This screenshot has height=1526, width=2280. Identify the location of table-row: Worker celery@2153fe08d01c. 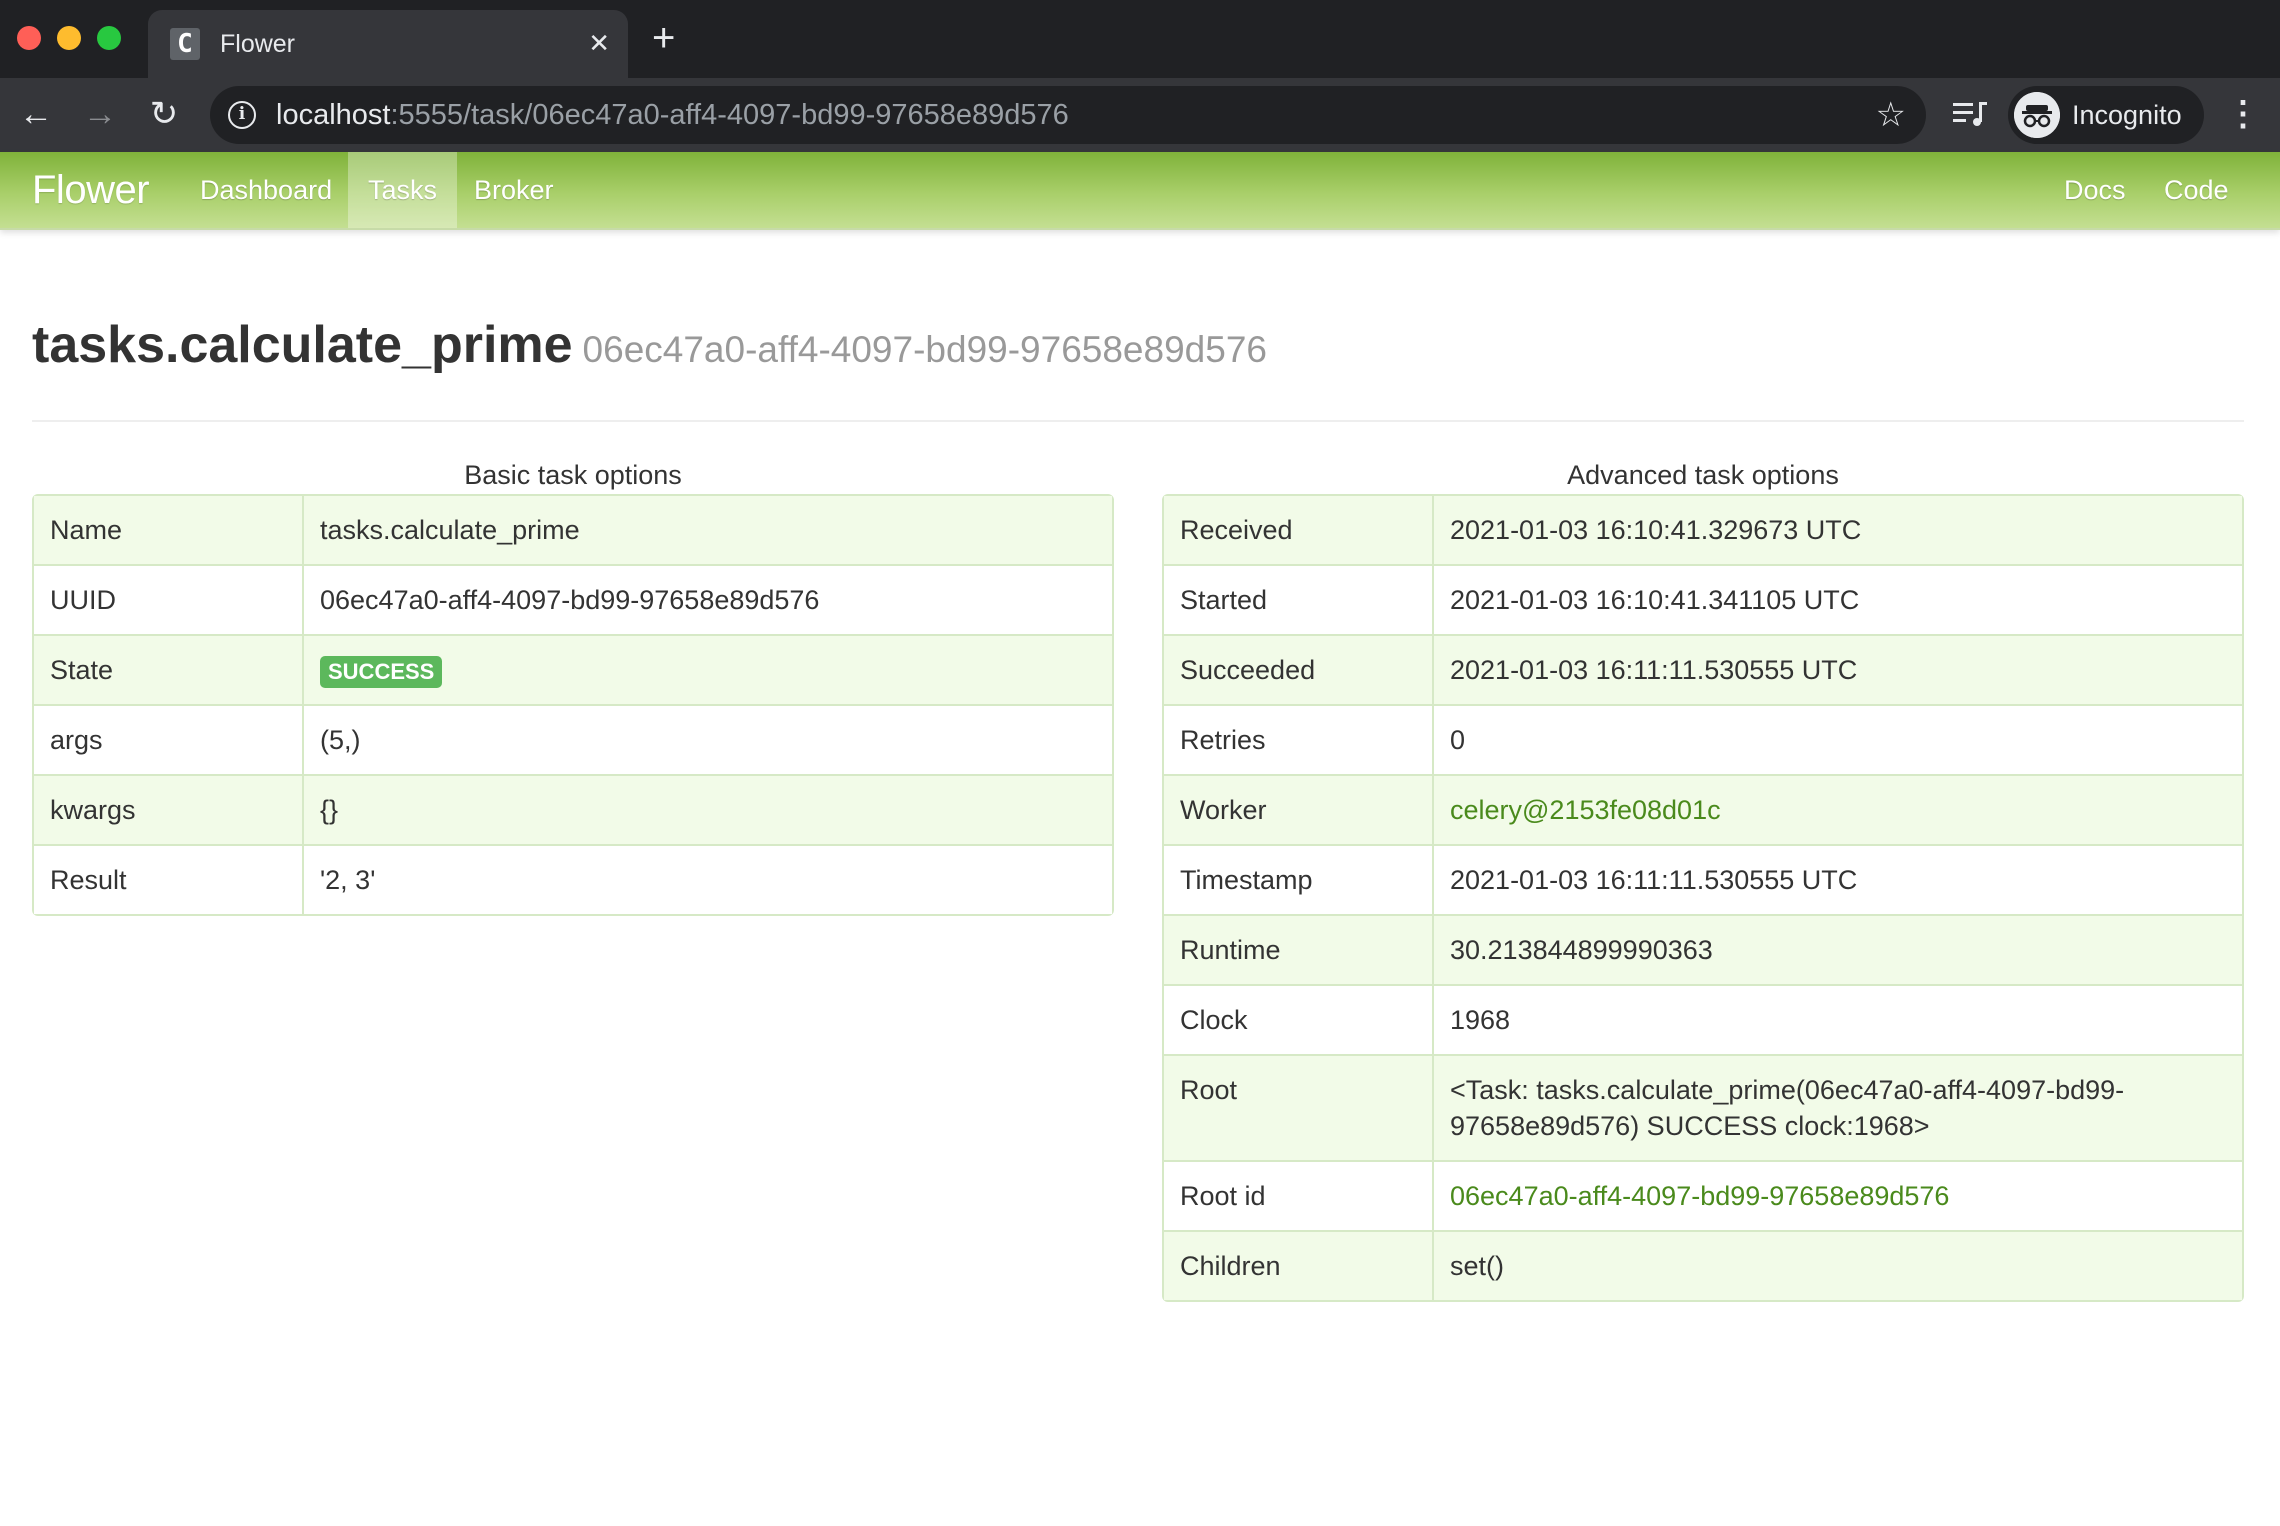
(1703, 809).